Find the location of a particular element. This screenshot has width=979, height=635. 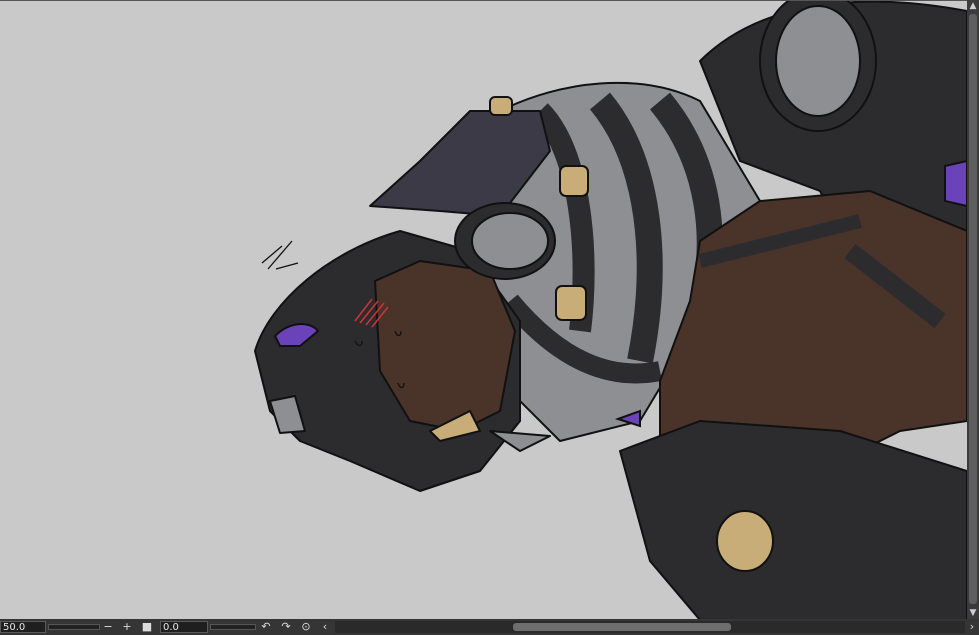

rotation-slider is located at coordinates (233, 627).